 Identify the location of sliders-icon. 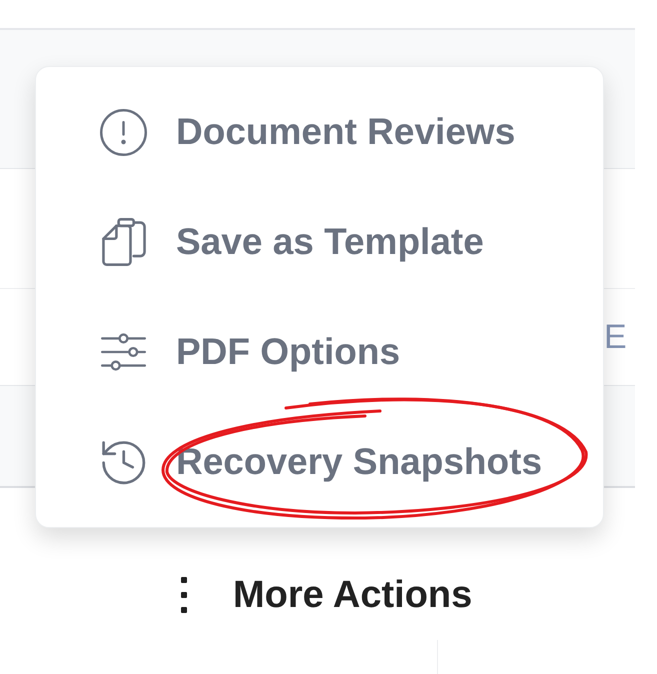
(123, 352).